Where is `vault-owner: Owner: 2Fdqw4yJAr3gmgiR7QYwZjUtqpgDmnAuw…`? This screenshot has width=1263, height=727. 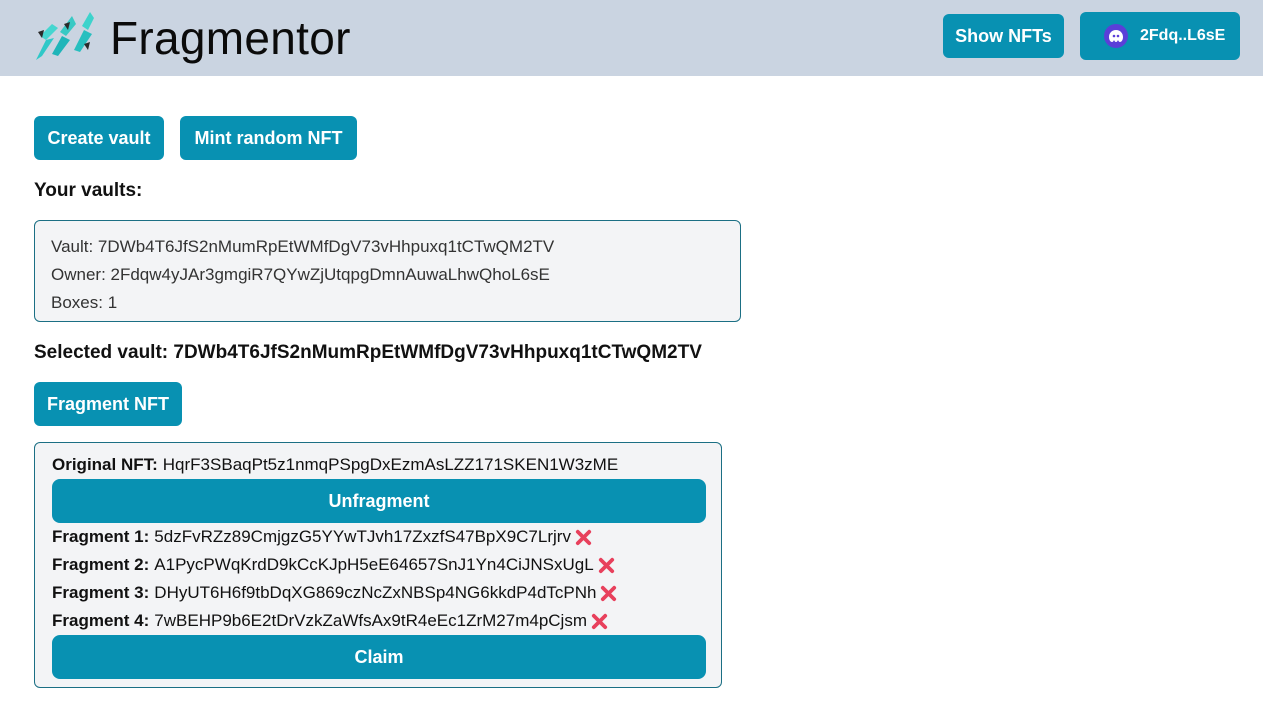
vault-owner: Owner: 2Fdqw4yJAr3gmgiR7QYwZjUtqpgDmnAuw… is located at coordinates (300, 274).